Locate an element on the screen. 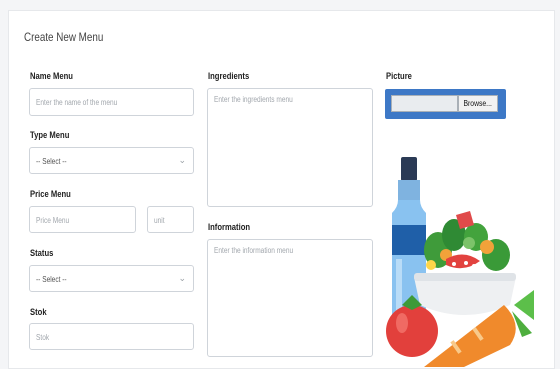 The image size is (560, 369). ingredients-label: Ingredients is located at coordinates (229, 76).